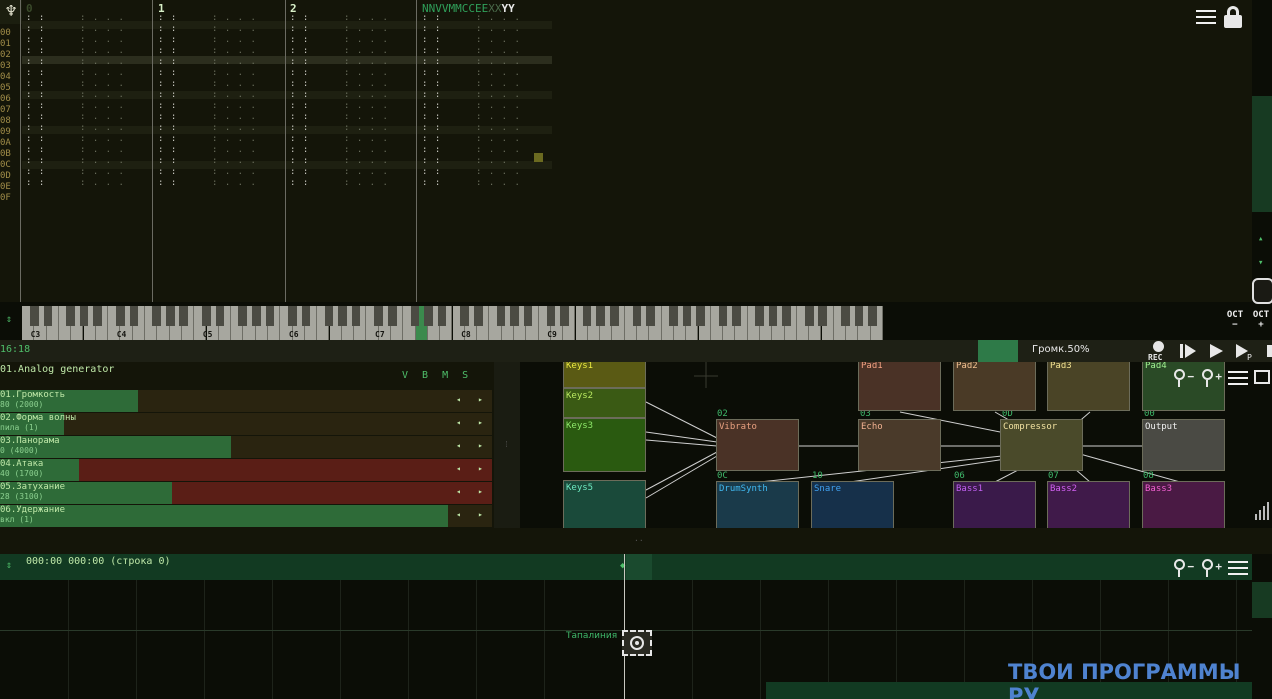  What do you see at coordinates (405, 375) in the screenshot?
I see `visualizer-toggle: V` at bounding box center [405, 375].